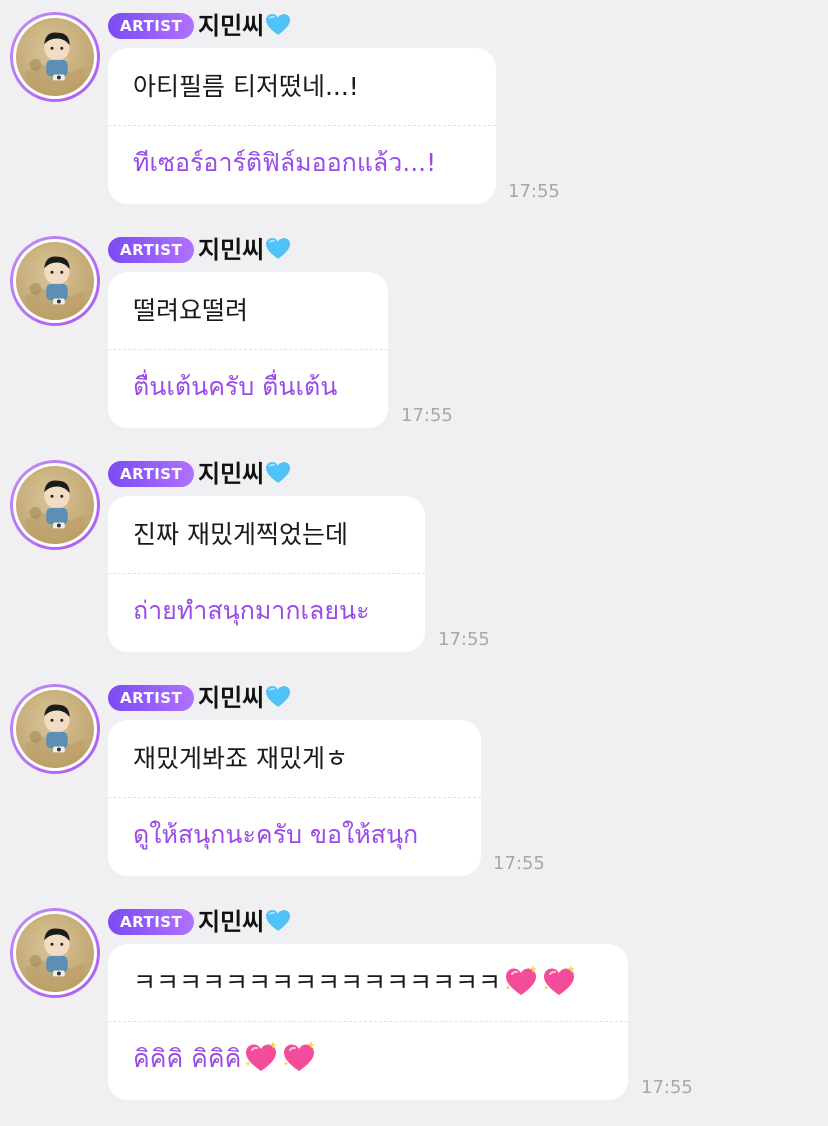  What do you see at coordinates (191, 310) in the screenshot?
I see `original-message-text: 떨려요떨려` at bounding box center [191, 310].